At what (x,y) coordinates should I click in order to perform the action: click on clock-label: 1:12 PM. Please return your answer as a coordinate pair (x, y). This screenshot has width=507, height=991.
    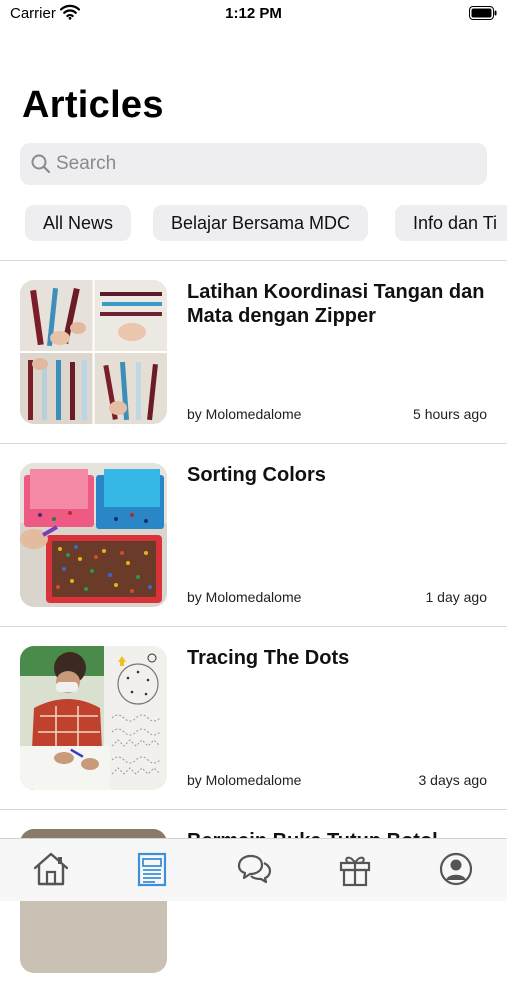
    Looking at the image, I should click on (253, 13).